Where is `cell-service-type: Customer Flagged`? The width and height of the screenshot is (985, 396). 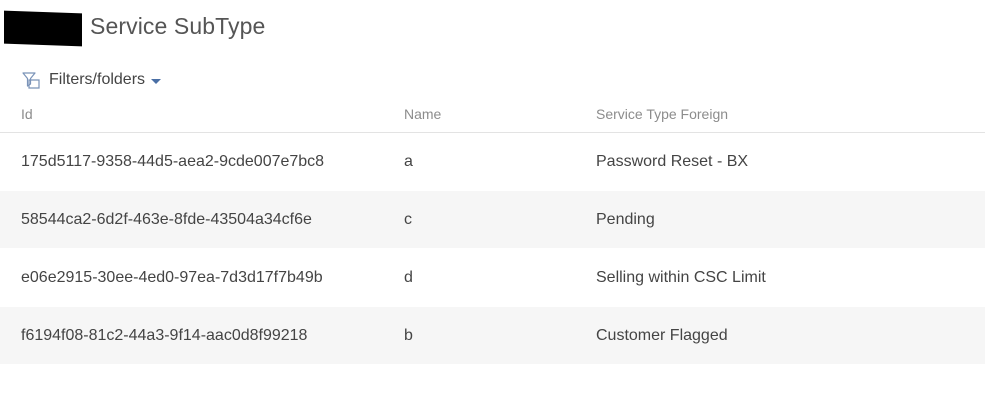 cell-service-type: Customer Flagged is located at coordinates (662, 335).